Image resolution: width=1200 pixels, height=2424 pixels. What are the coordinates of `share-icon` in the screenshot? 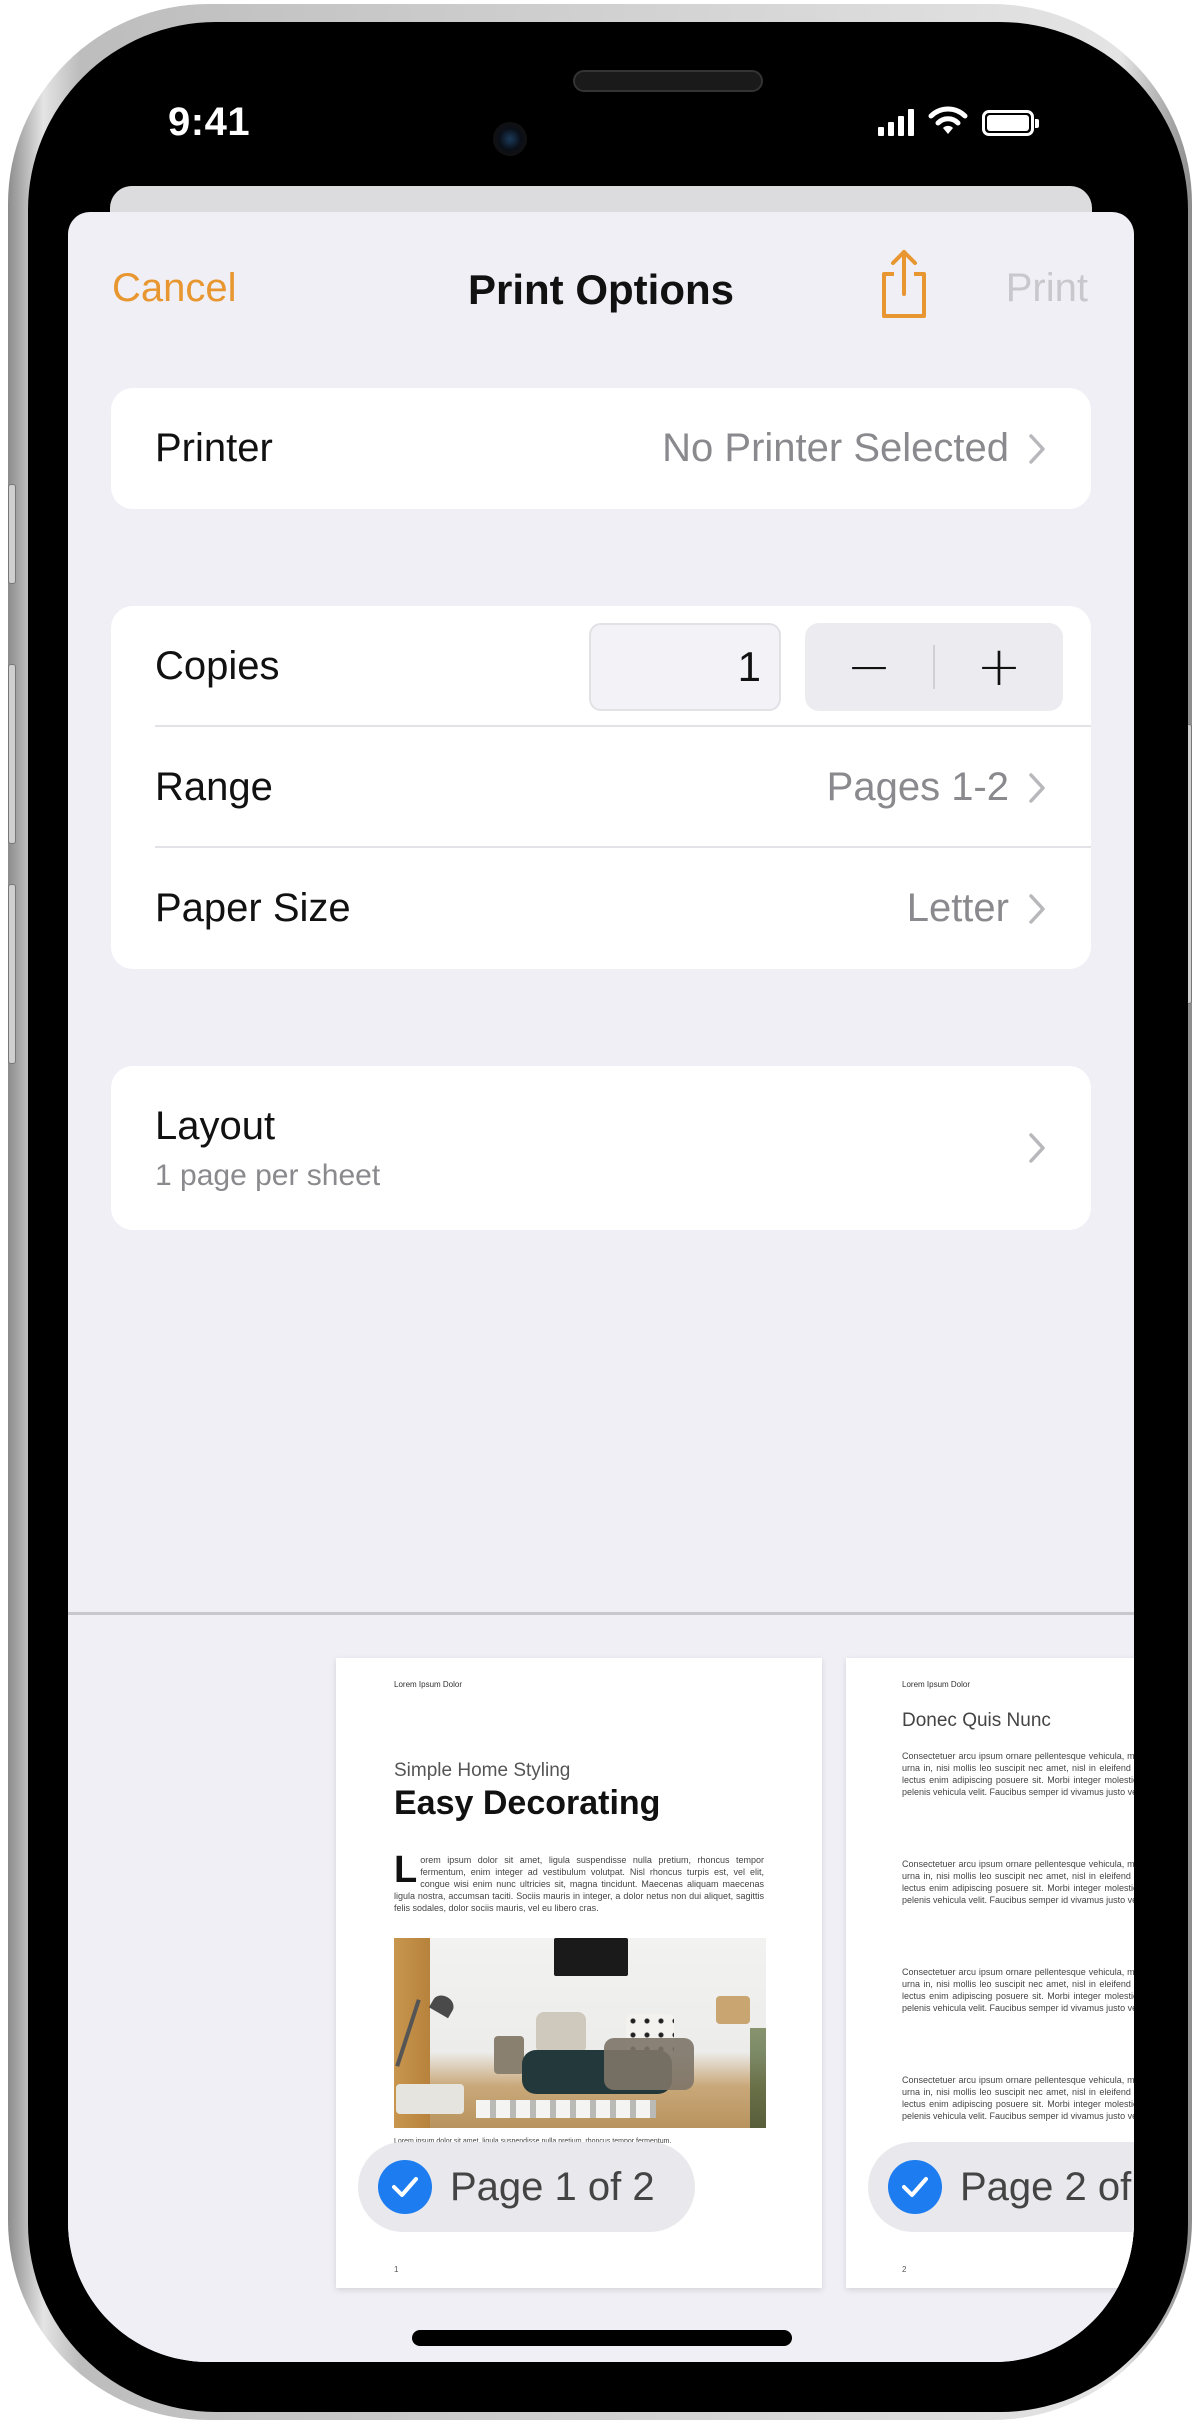 It's located at (904, 284).